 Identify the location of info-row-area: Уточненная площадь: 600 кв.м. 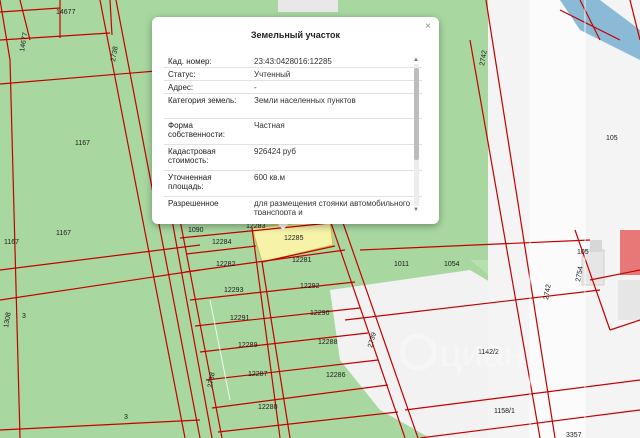
(293, 184).